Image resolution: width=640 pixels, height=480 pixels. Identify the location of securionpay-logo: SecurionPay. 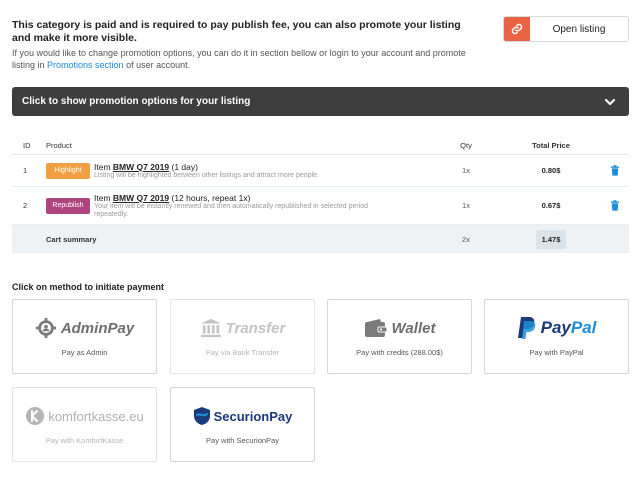
(253, 416).